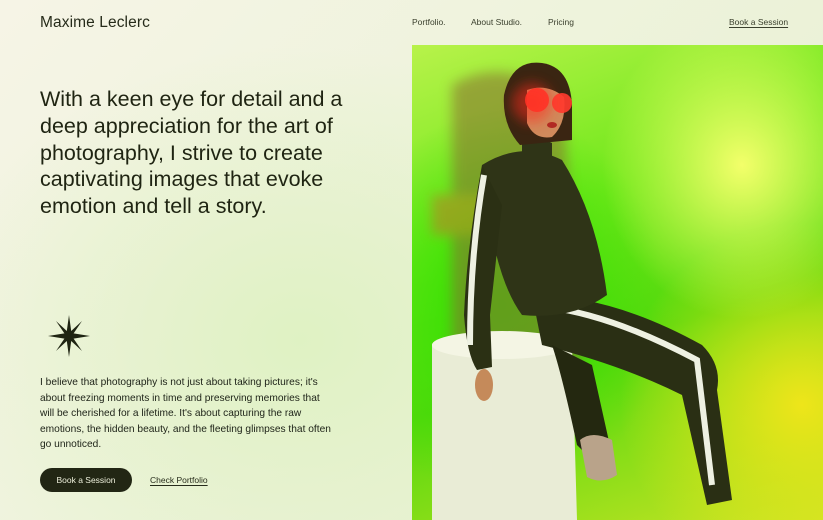 This screenshot has width=823, height=520. Describe the element at coordinates (561, 22) in the screenshot. I see `nav-pricing-link: Pricing` at that location.